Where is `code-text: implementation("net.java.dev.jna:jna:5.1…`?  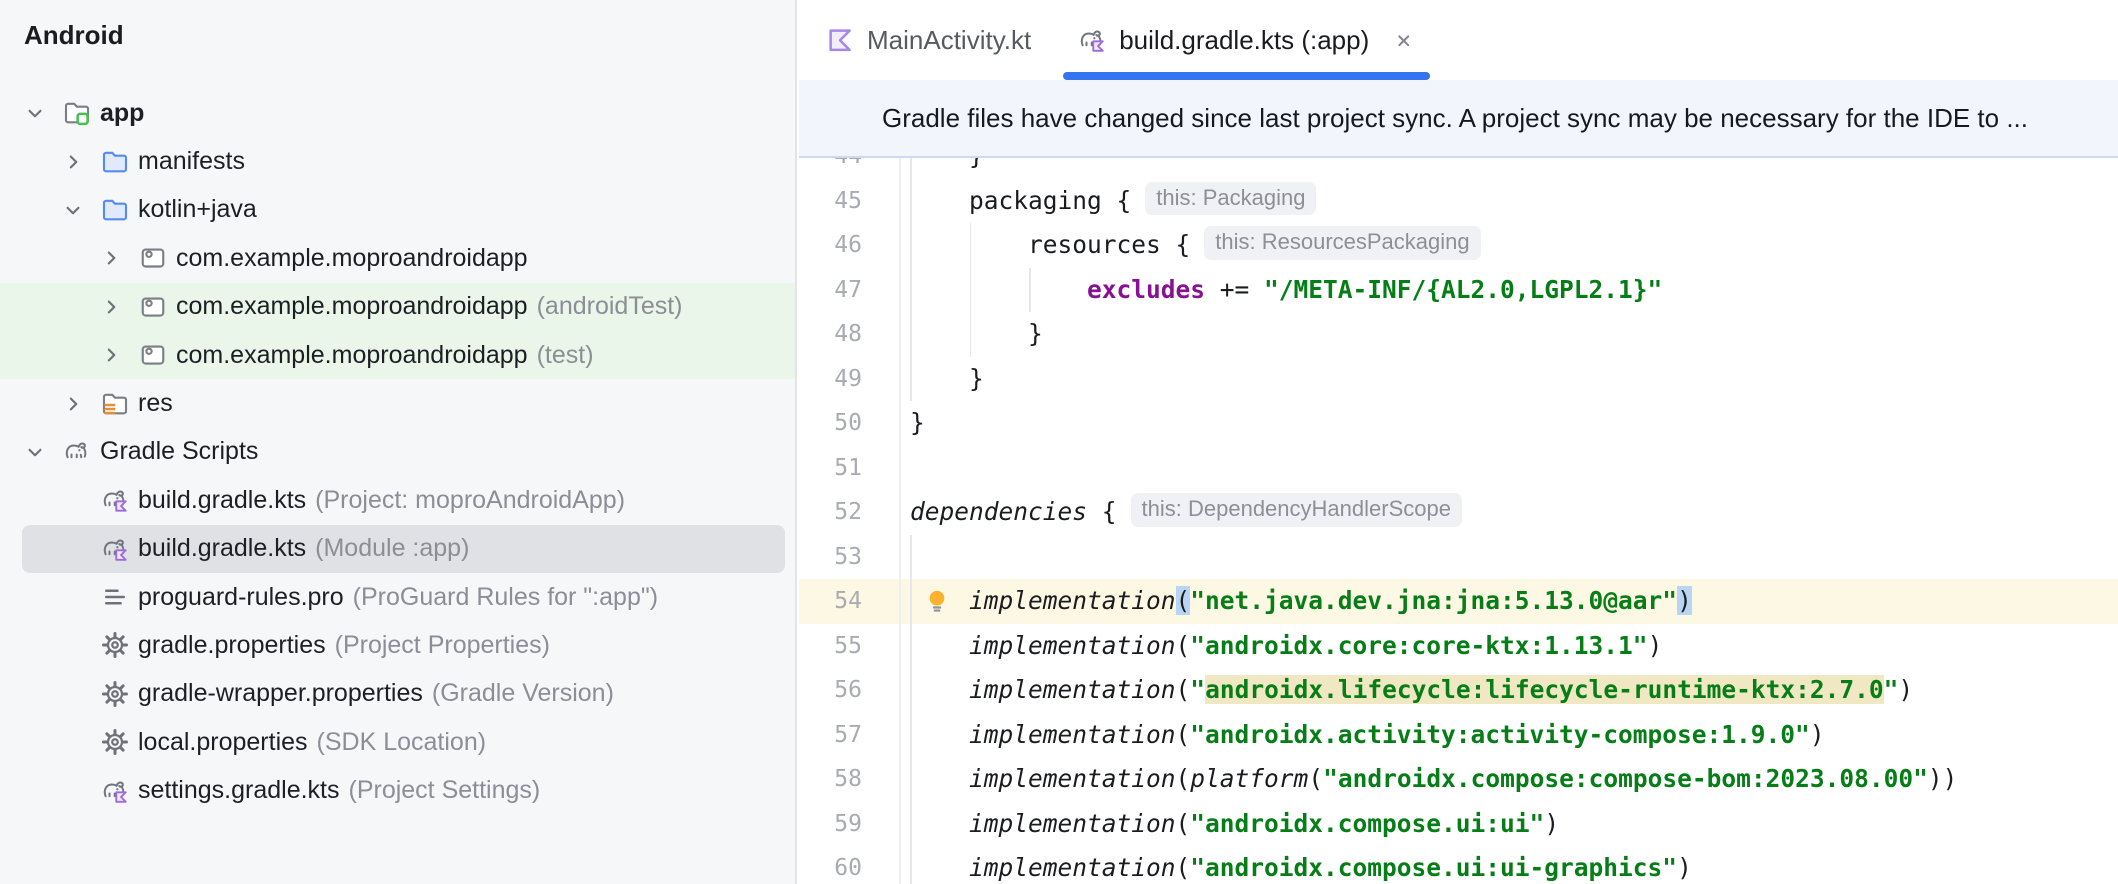 code-text: implementation("net.java.dev.jna:jna:5.1… is located at coordinates (1301, 601).